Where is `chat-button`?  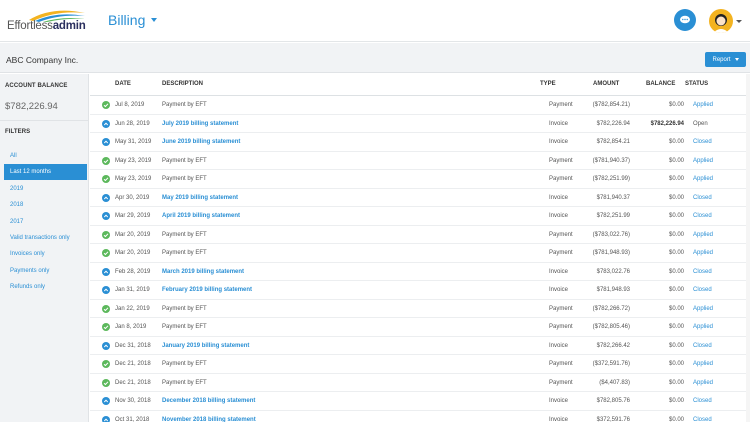 chat-button is located at coordinates (685, 20).